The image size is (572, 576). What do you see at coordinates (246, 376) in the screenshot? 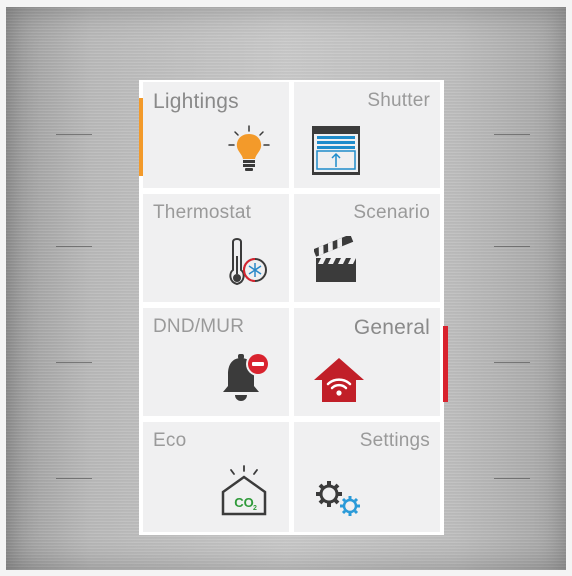
I see `bell-dnd-icon` at bounding box center [246, 376].